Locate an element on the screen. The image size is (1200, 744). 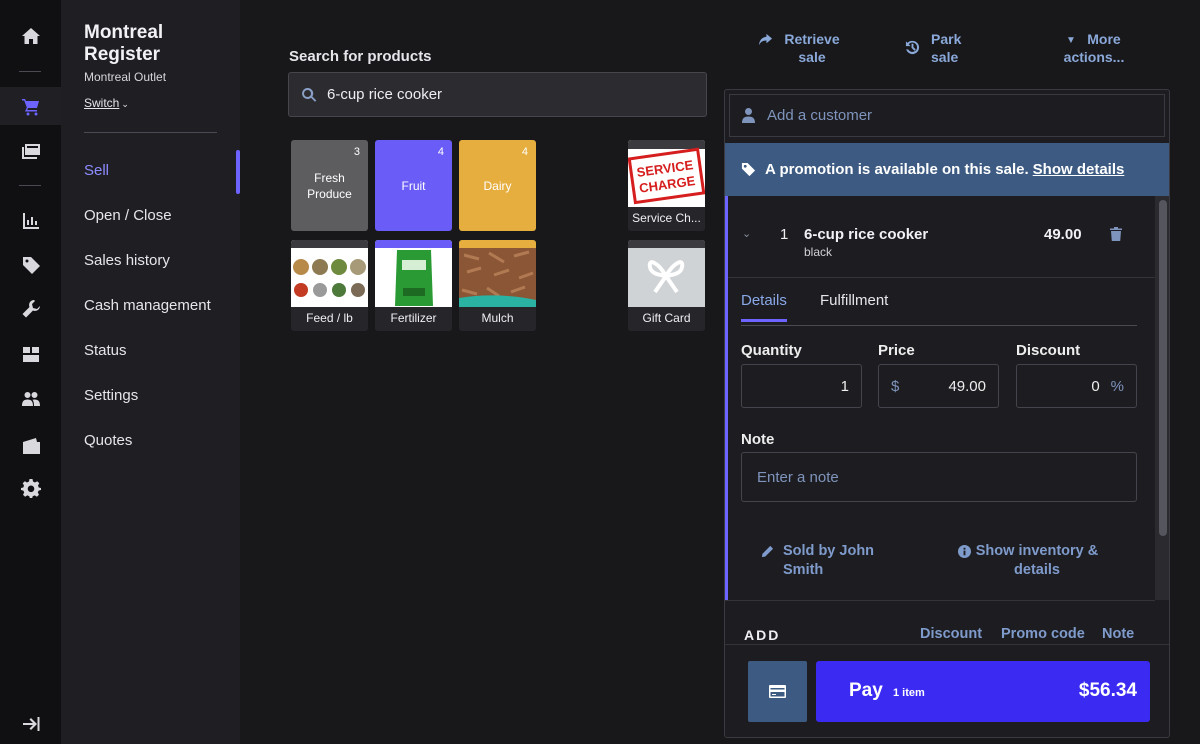
tile-label: Feed / lb is located at coordinates (329, 319).